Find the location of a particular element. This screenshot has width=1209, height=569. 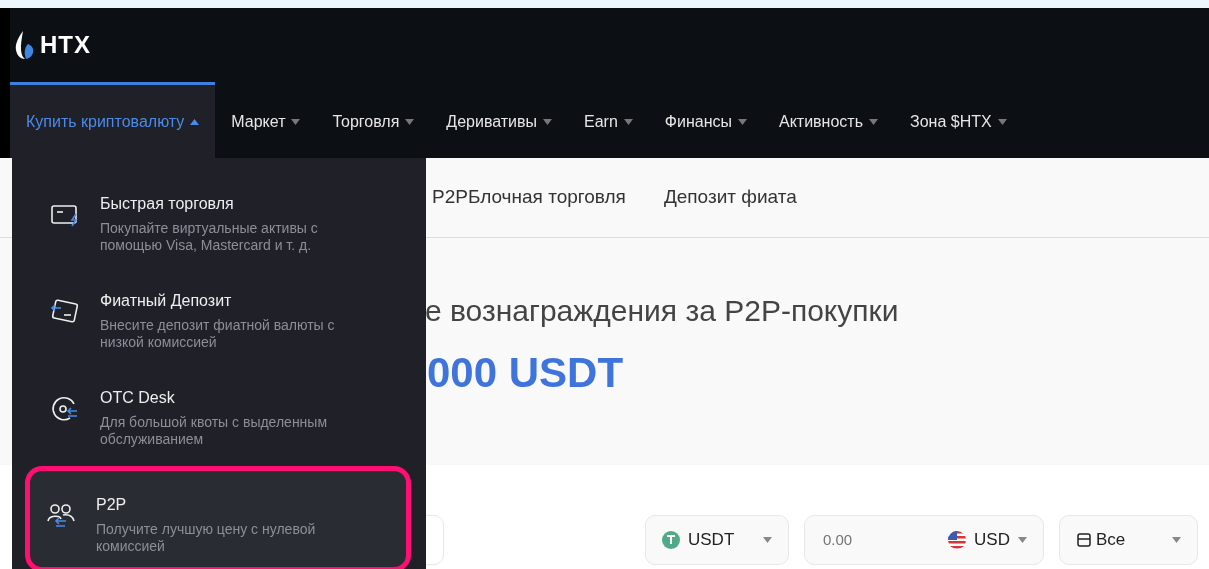

nav-tab: Маркет is located at coordinates (266, 120).